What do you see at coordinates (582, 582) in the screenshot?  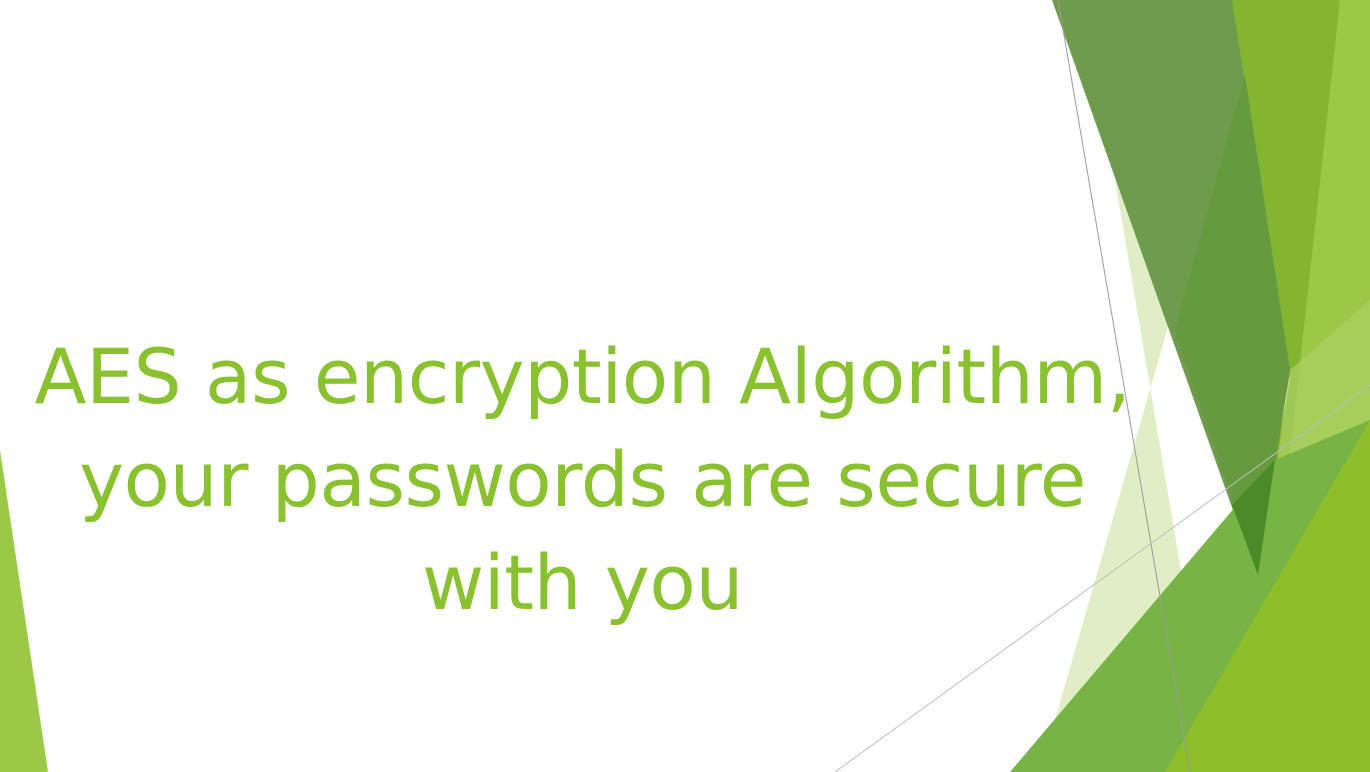 I see `title-line-3: with you` at bounding box center [582, 582].